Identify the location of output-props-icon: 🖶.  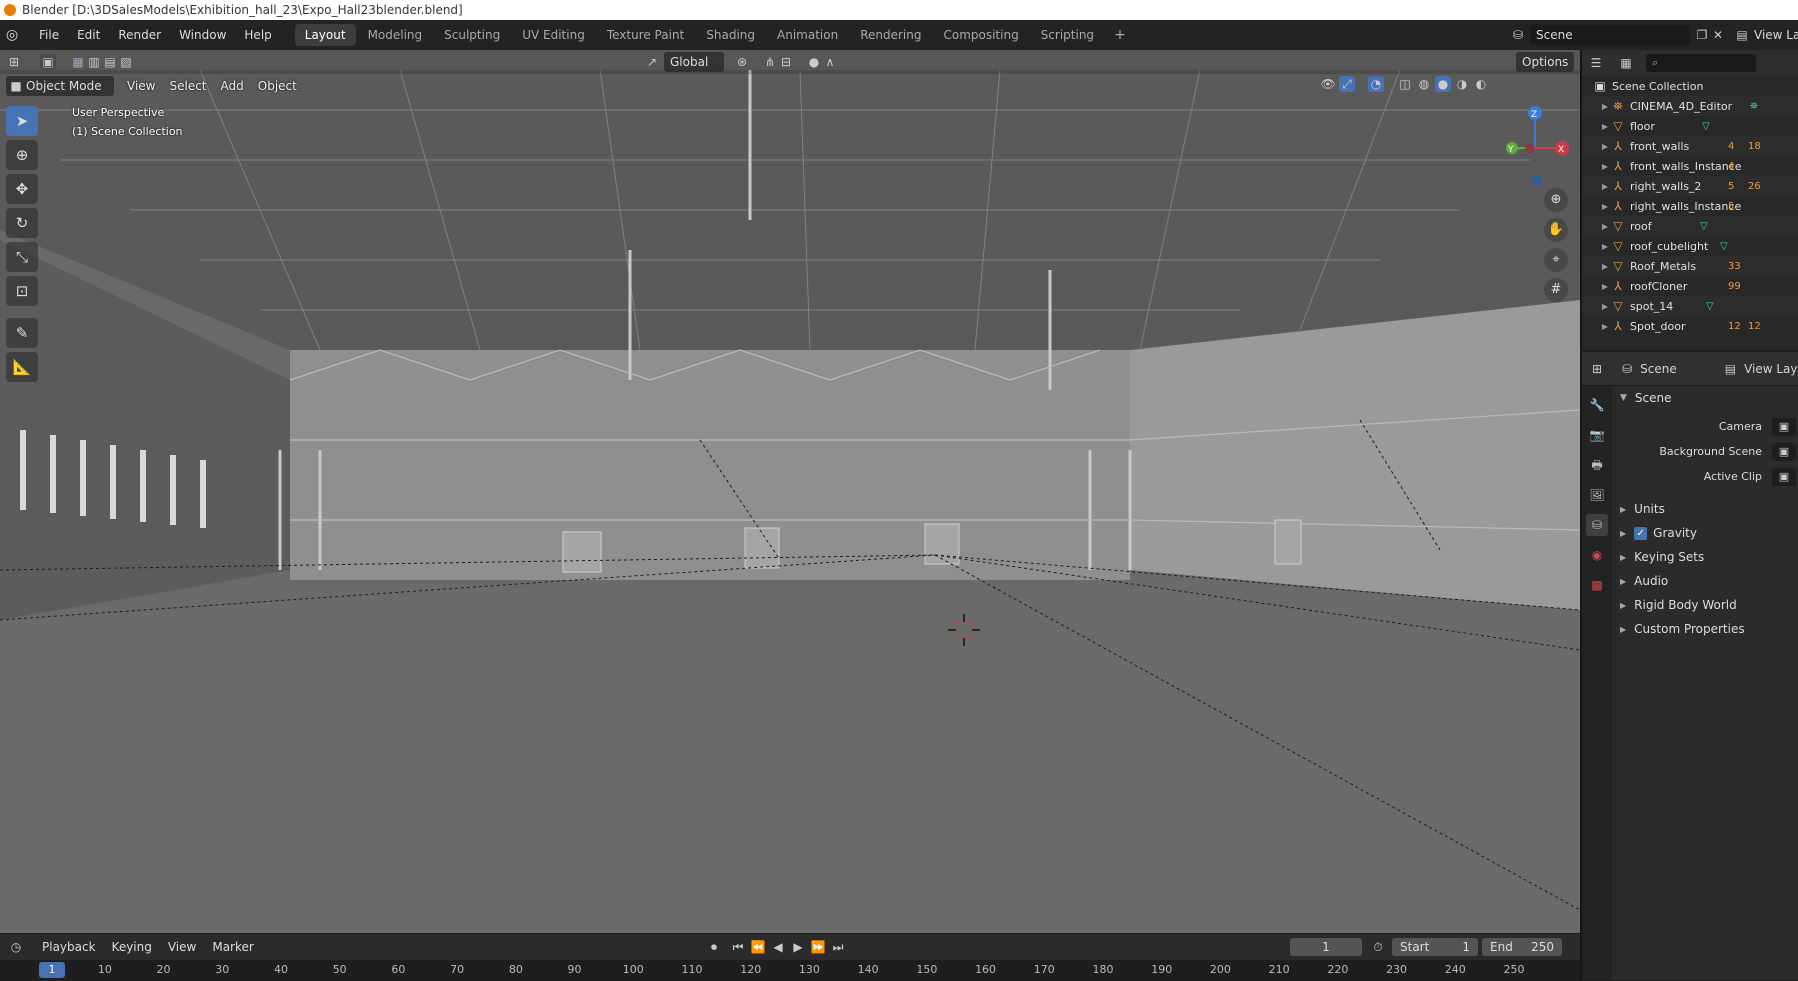
(1597, 465).